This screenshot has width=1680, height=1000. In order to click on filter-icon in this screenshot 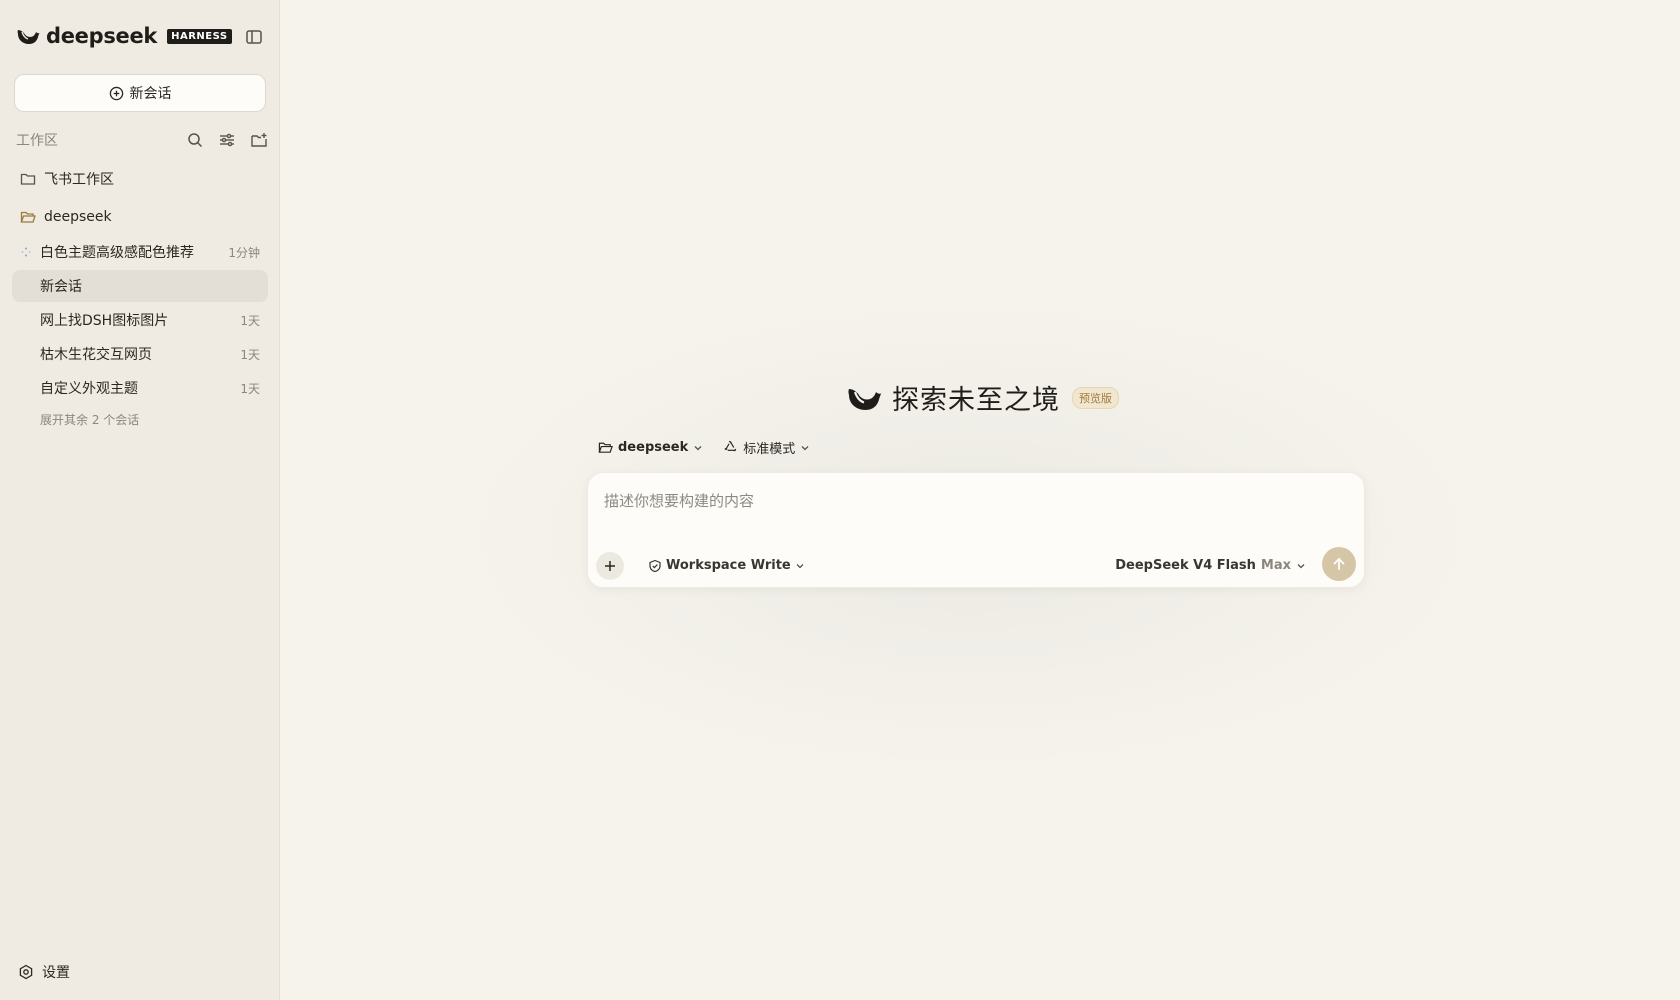, I will do `click(227, 140)`.